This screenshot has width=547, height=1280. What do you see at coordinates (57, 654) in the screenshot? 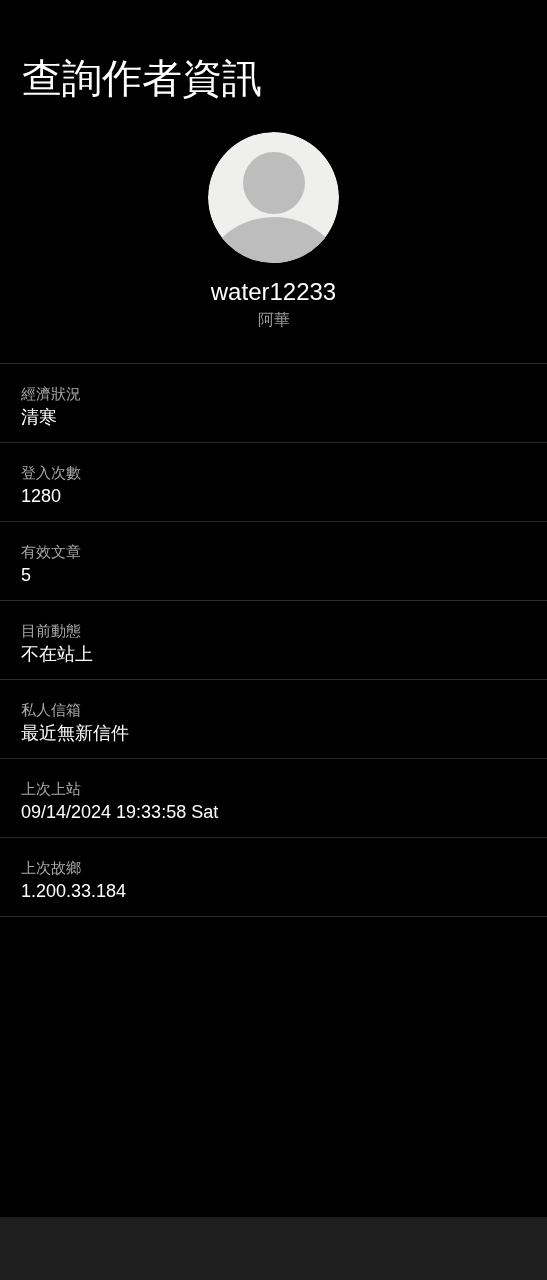
I see `field-value: 不在站上` at bounding box center [57, 654].